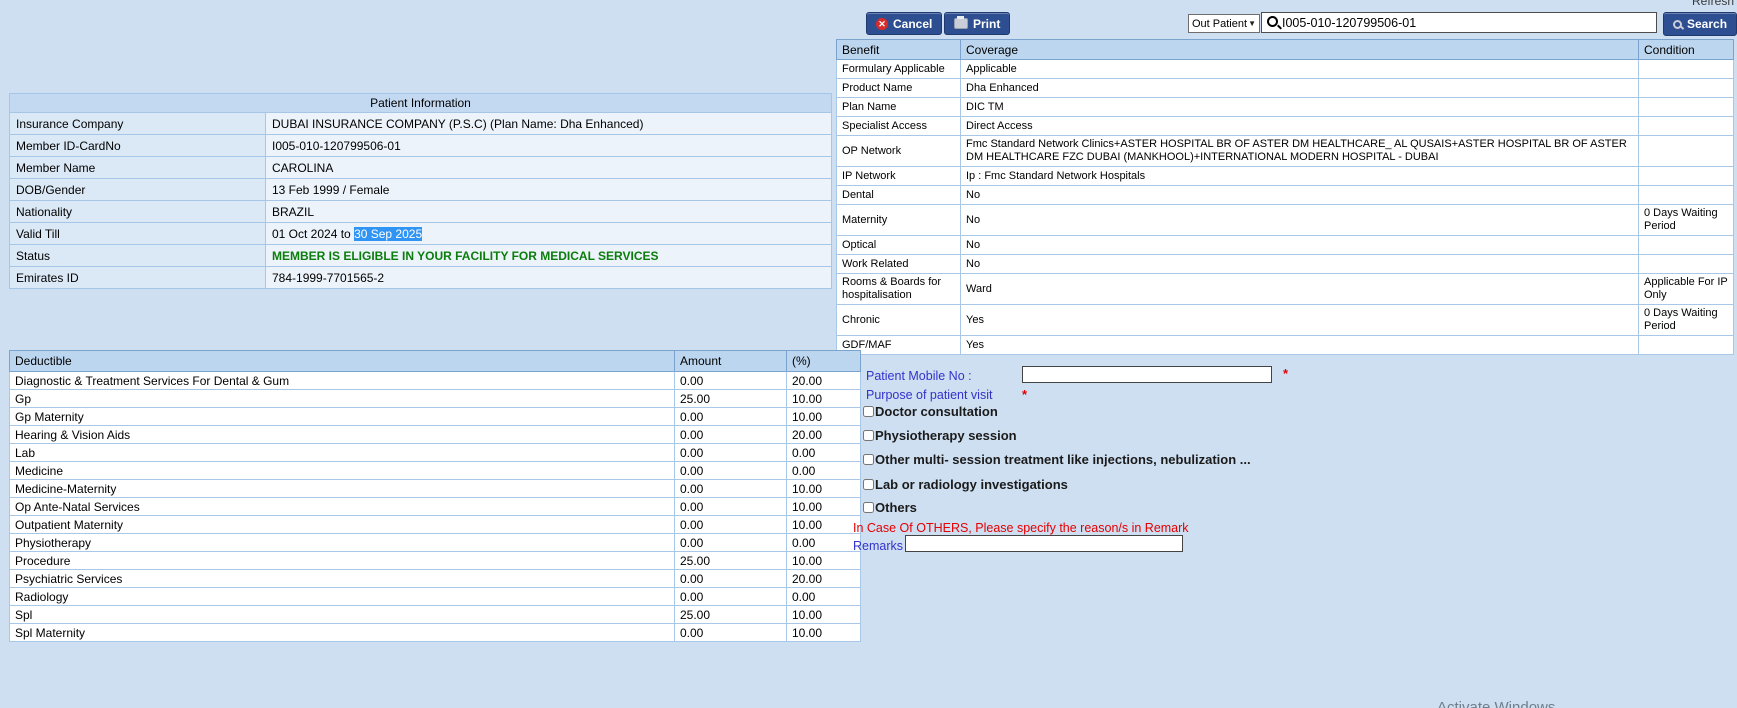 This screenshot has height=708, width=1737. What do you see at coordinates (435, 452) in the screenshot?
I see `deductible-row: Lab 0.00 0.00` at bounding box center [435, 452].